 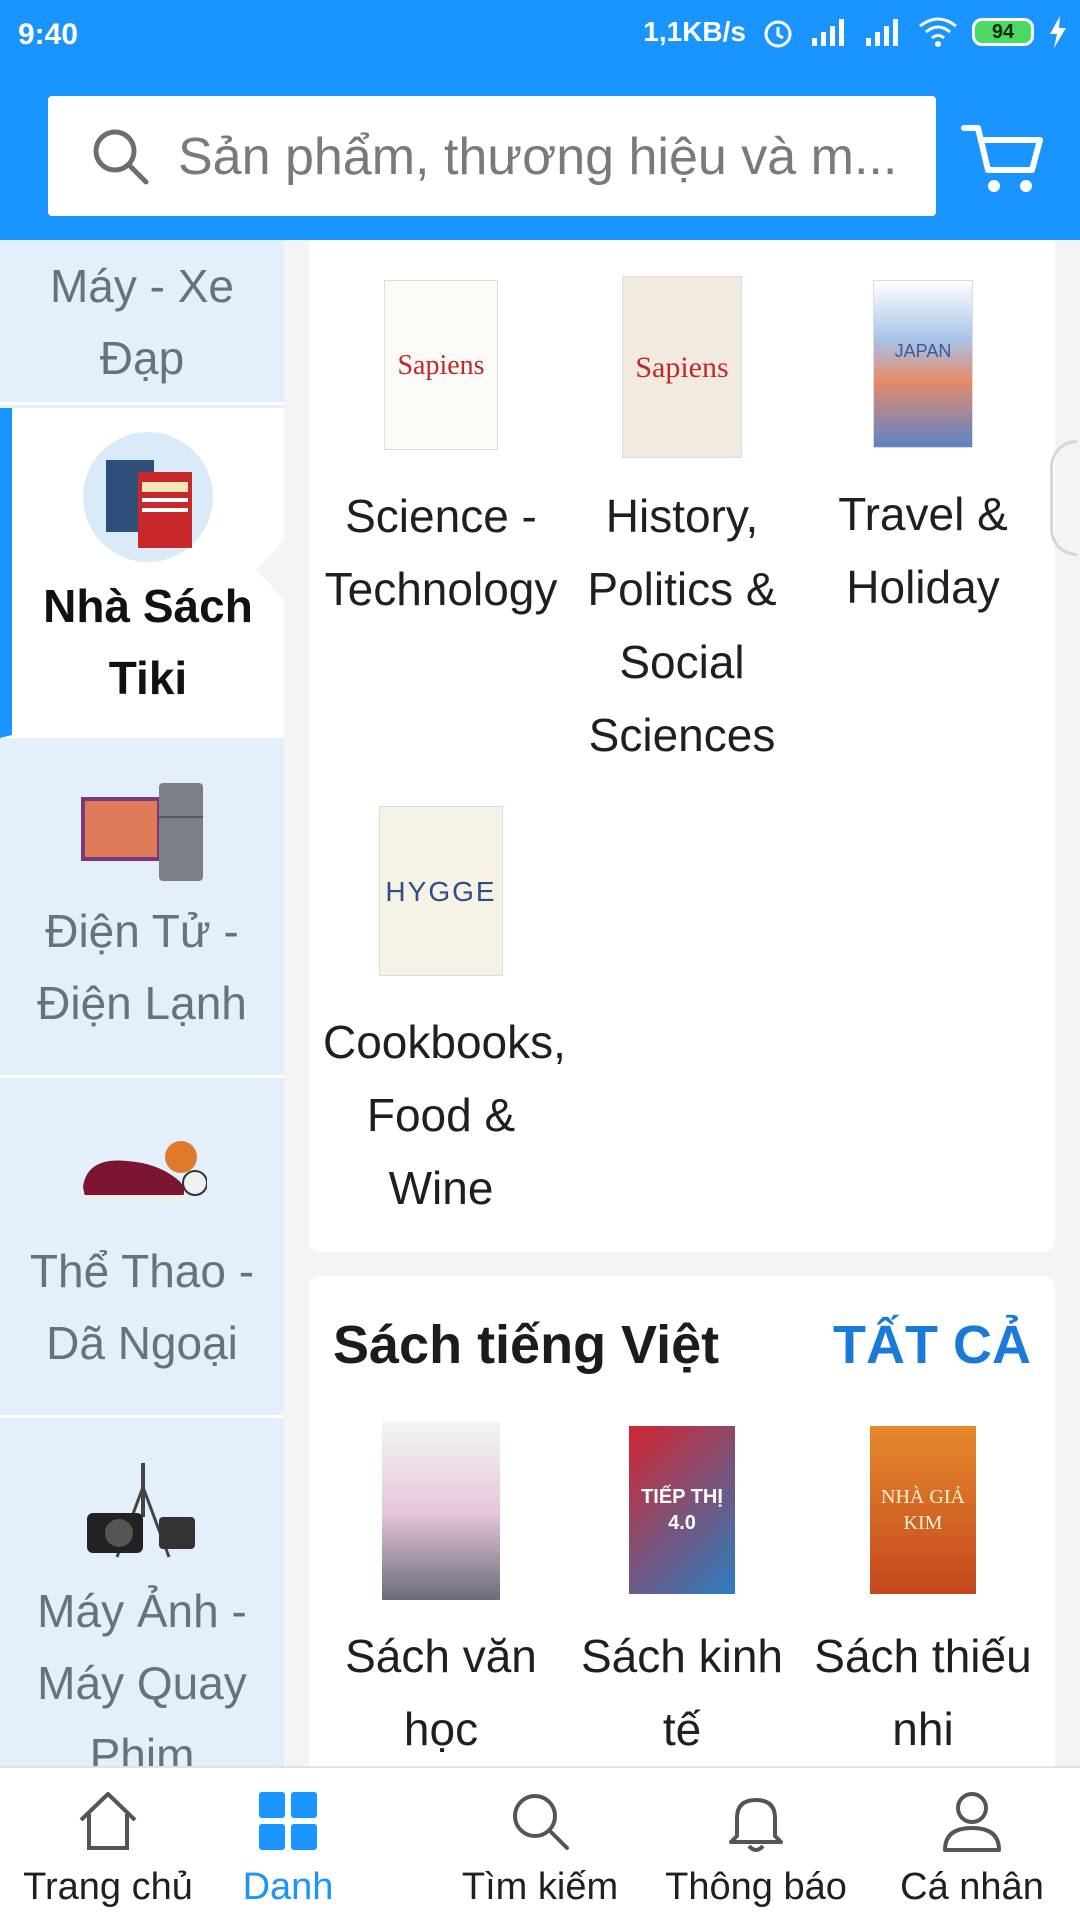 I want to click on category-label: Sách văn học, so click(x=441, y=1692).